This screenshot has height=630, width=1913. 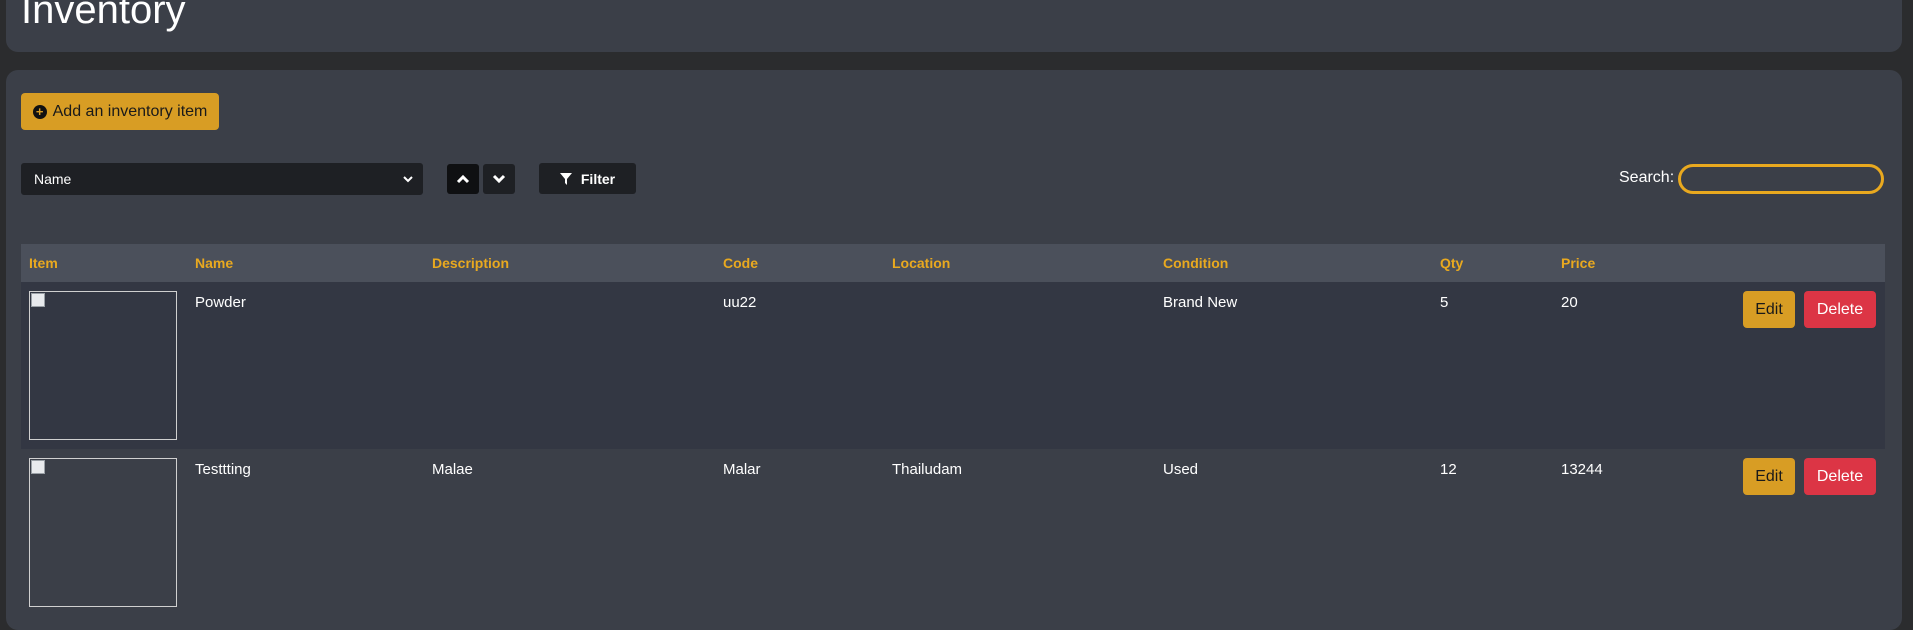 I want to click on filter-icon, so click(x=565, y=178).